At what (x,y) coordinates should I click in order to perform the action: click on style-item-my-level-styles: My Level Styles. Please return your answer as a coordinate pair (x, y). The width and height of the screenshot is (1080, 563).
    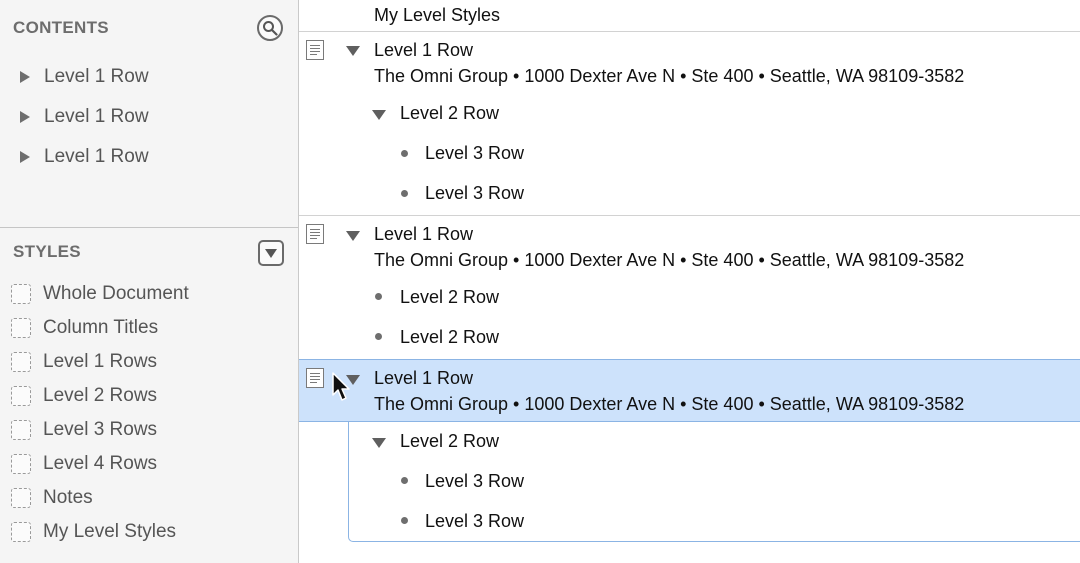
    Looking at the image, I should click on (93, 532).